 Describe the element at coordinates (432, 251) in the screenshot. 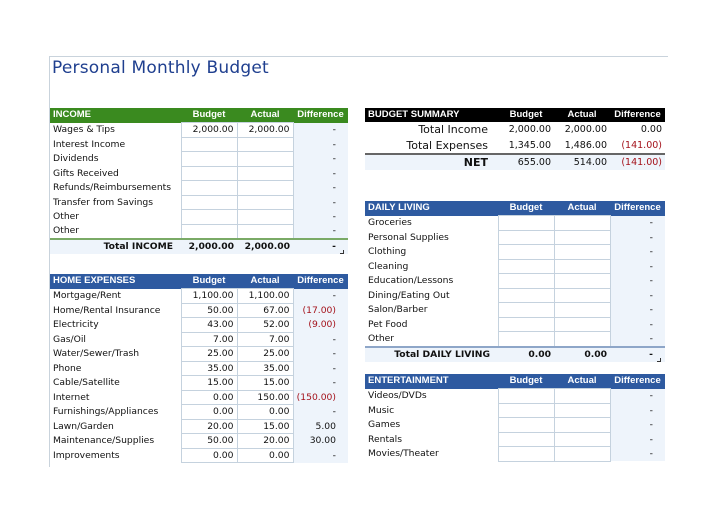

I see `row-label: Clothing` at that location.